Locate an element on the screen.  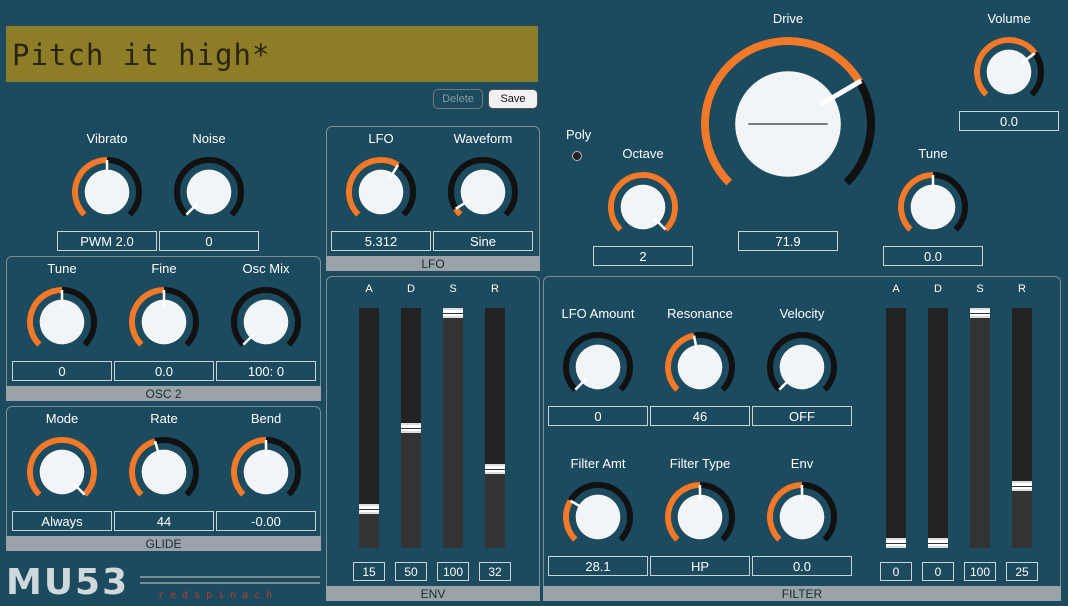
resonance-knob is located at coordinates (700, 367).